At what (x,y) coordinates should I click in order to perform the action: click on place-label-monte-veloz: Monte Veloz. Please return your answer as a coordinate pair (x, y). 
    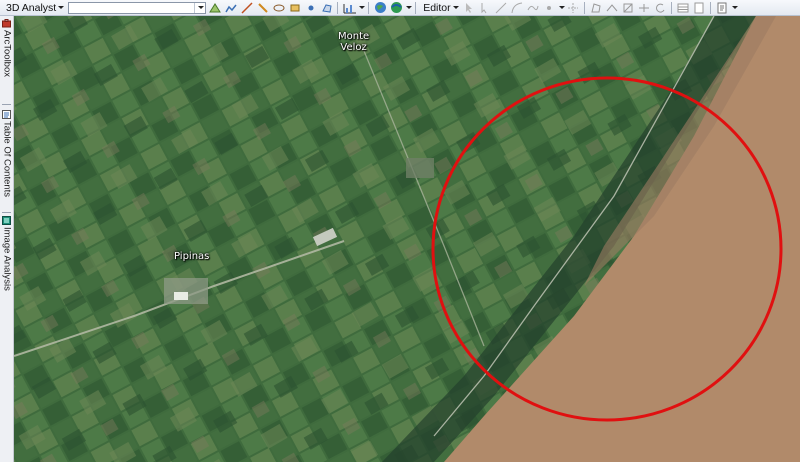
    Looking at the image, I should click on (353, 42).